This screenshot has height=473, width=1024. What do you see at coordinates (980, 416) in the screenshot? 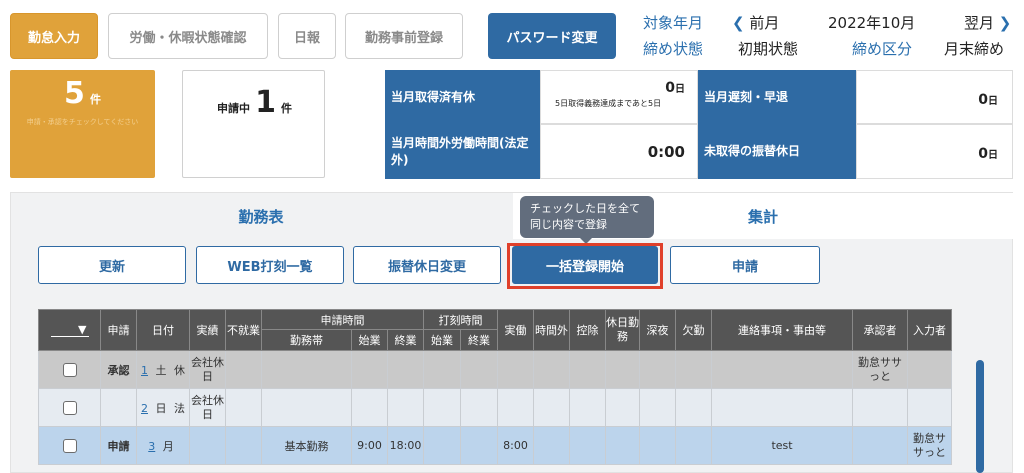
I see `table-scrollbar` at bounding box center [980, 416].